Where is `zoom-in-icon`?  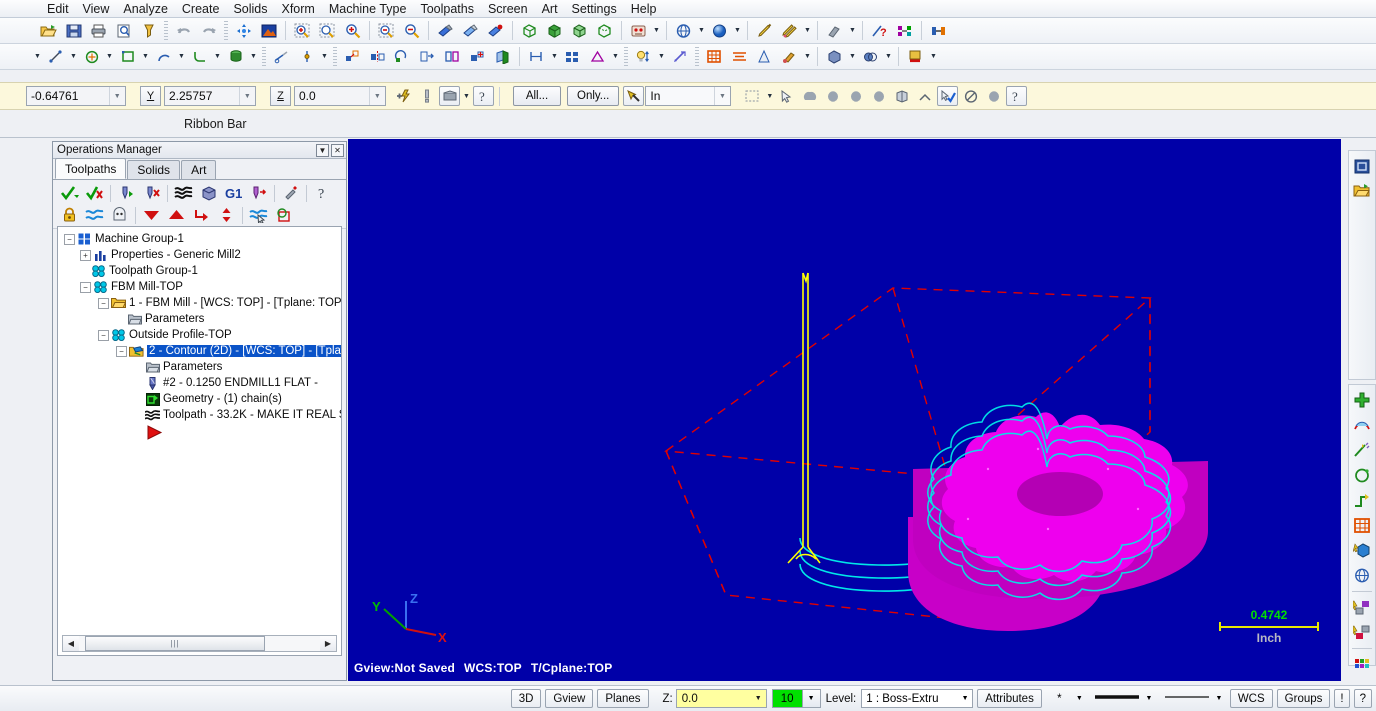 zoom-in-icon is located at coordinates (352, 30).